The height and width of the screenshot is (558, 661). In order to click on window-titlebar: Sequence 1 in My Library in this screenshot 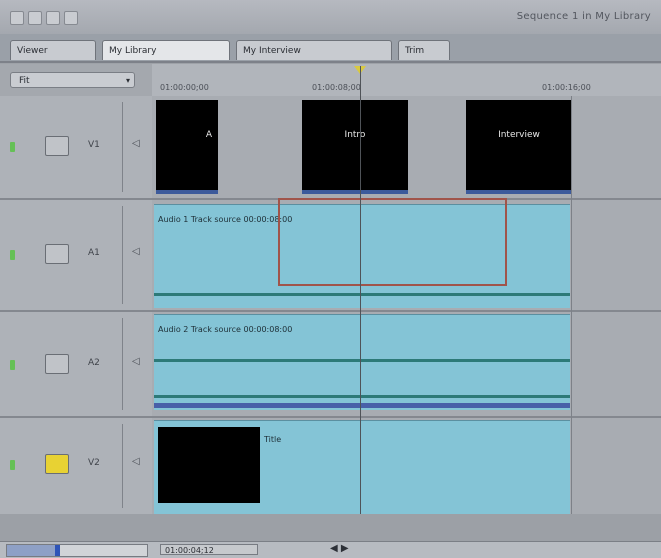, I will do `click(330, 17)`.